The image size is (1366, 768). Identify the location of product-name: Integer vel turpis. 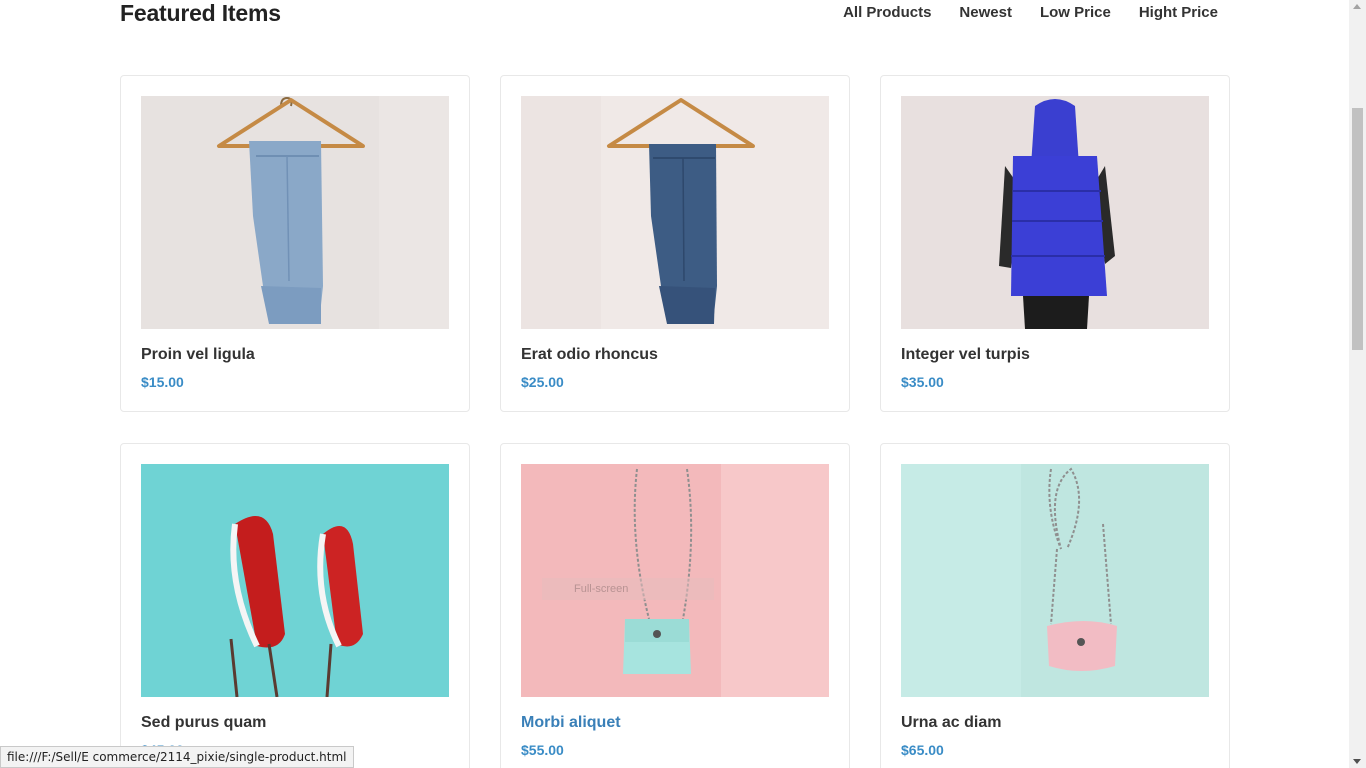
(965, 355).